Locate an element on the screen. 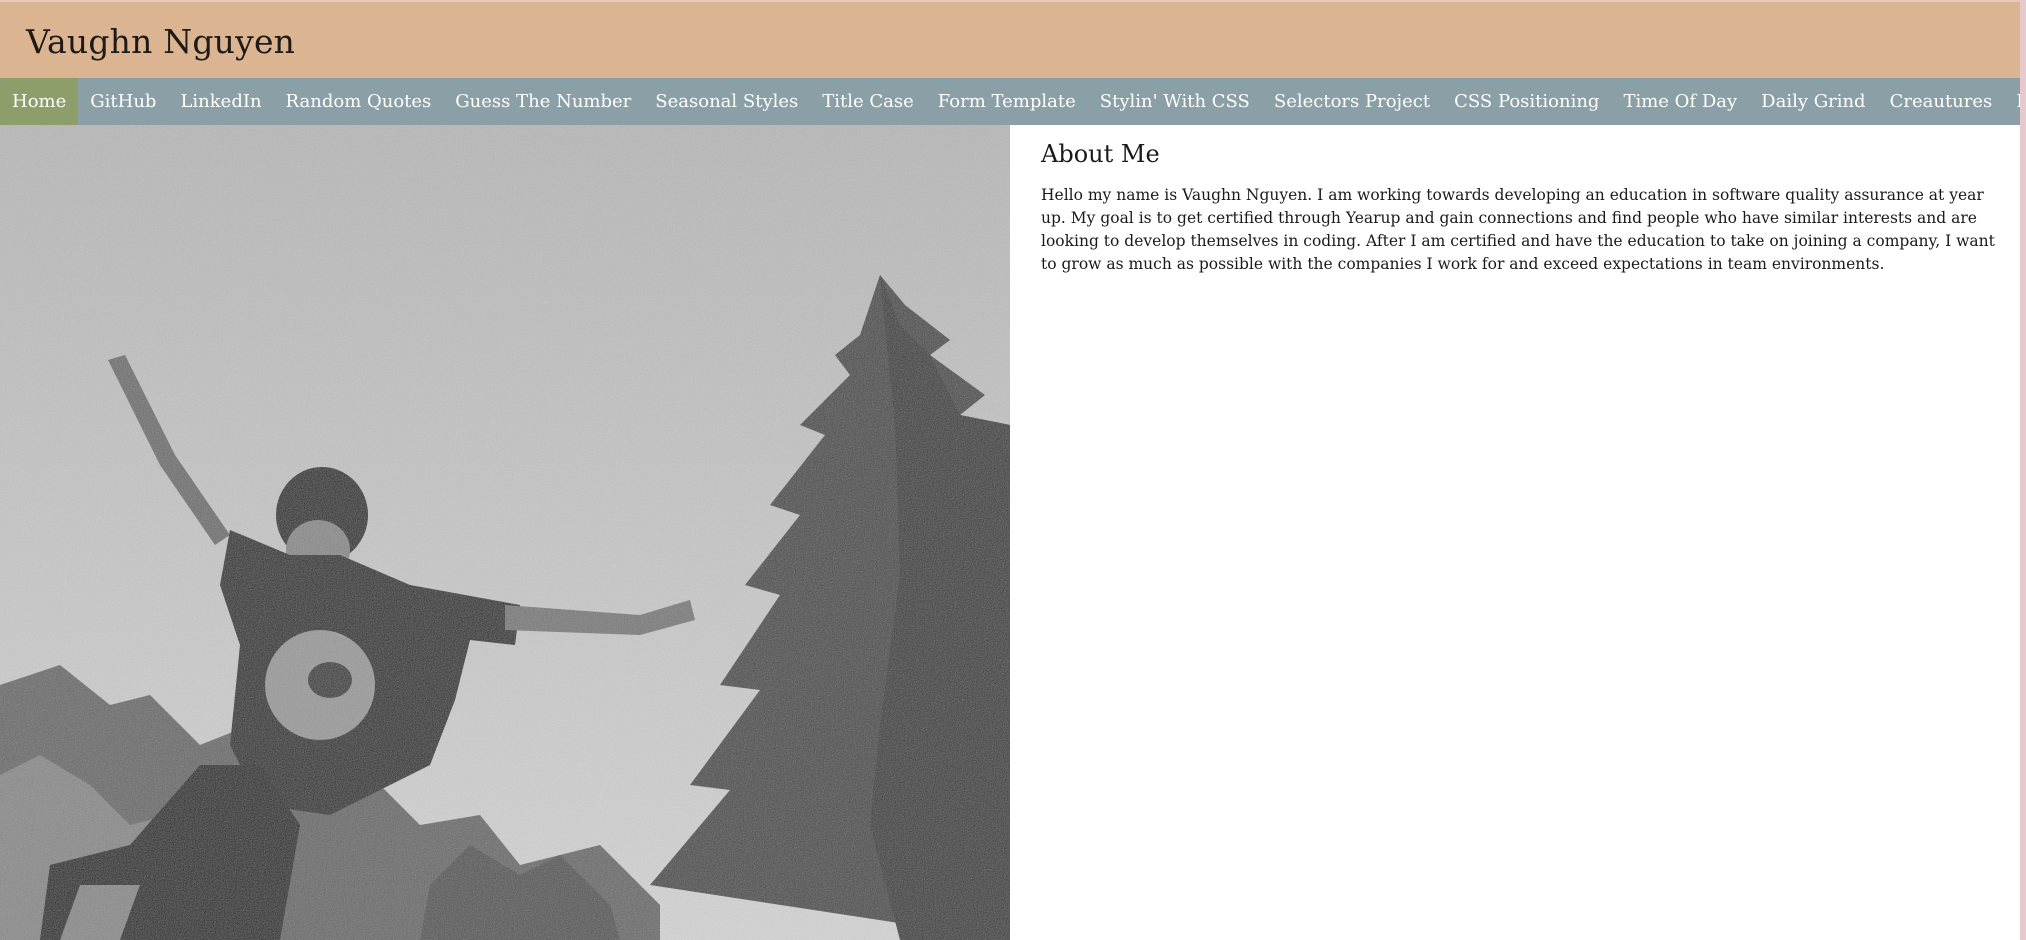 This screenshot has height=940, width=2026. site-header: Vaughn Nguyen is located at coordinates (1010, 40).